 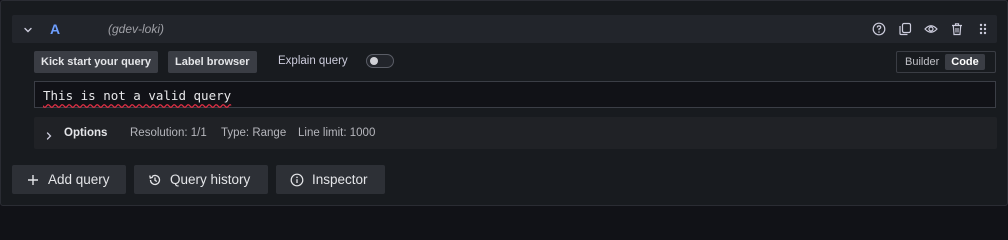 What do you see at coordinates (155, 179) in the screenshot?
I see `history-icon` at bounding box center [155, 179].